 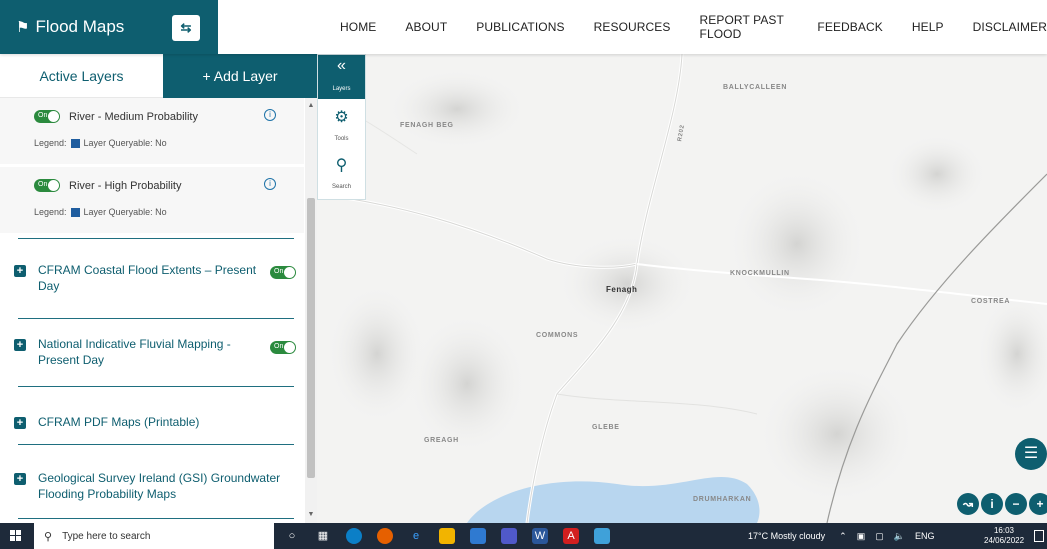 What do you see at coordinates (478, 536) in the screenshot?
I see `outlook-icon` at bounding box center [478, 536].